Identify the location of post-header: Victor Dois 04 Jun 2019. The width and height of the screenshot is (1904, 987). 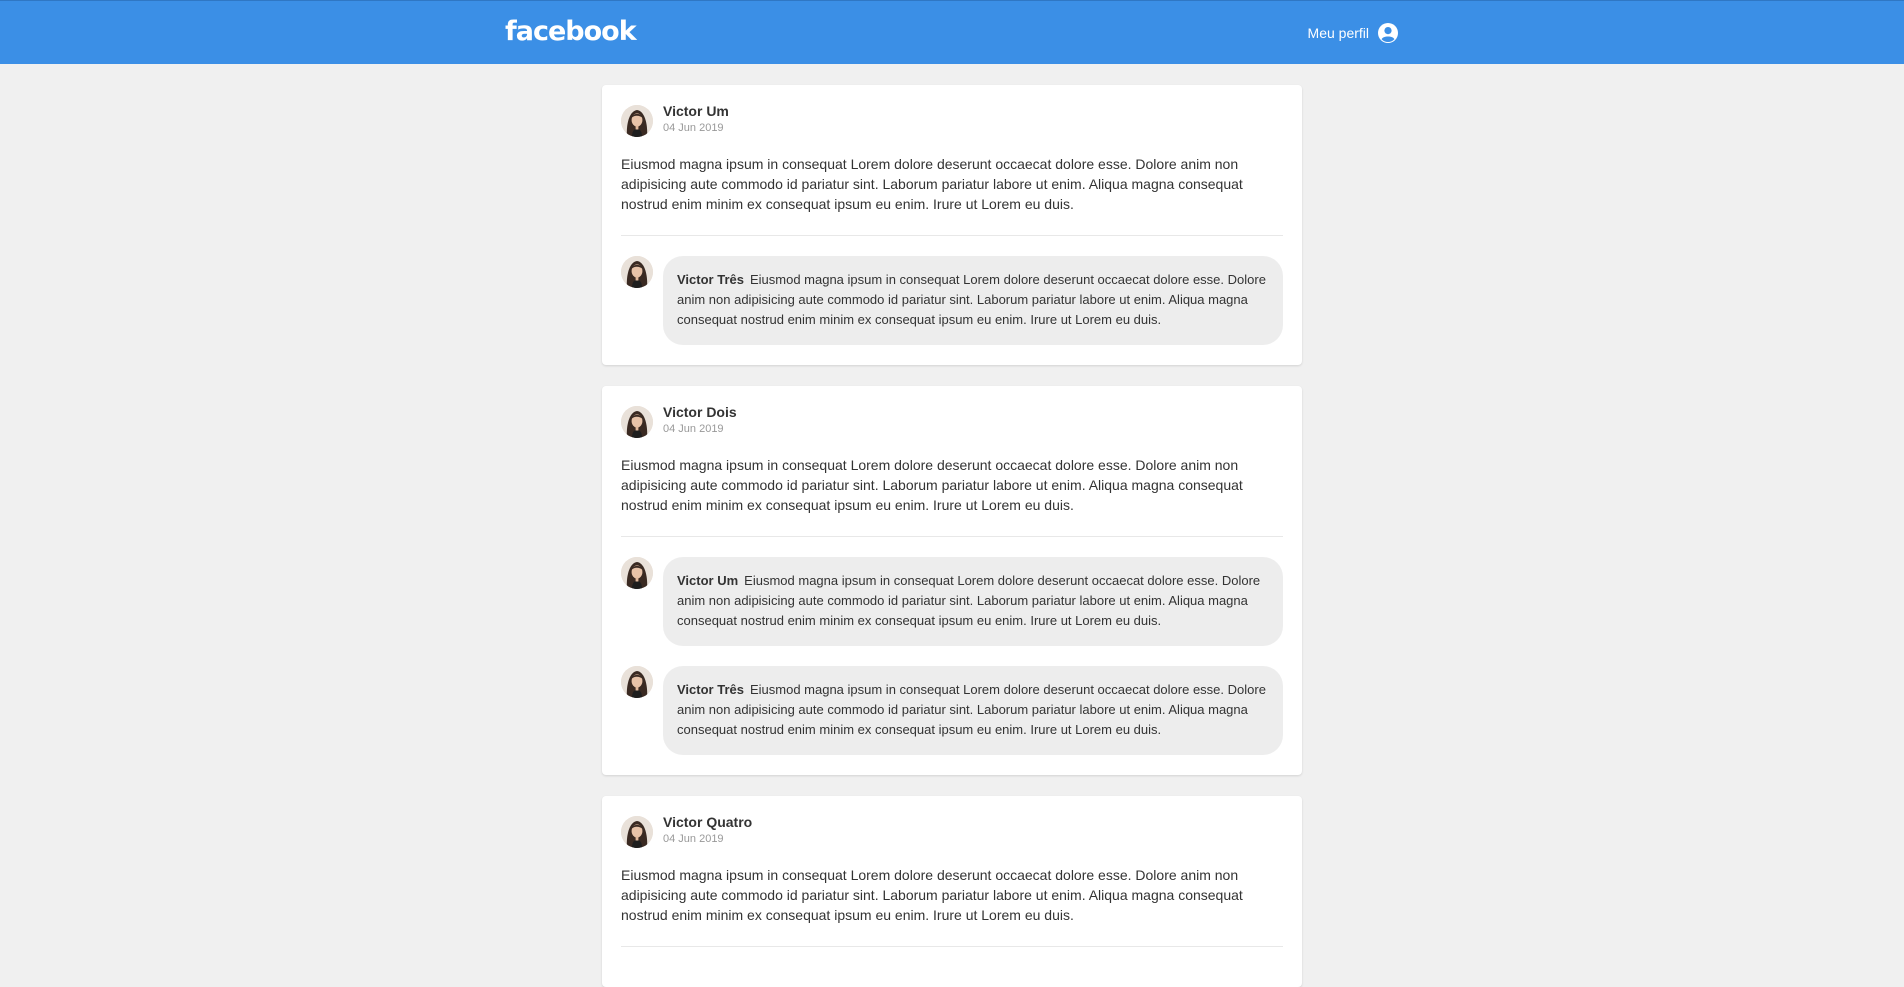
(952, 421).